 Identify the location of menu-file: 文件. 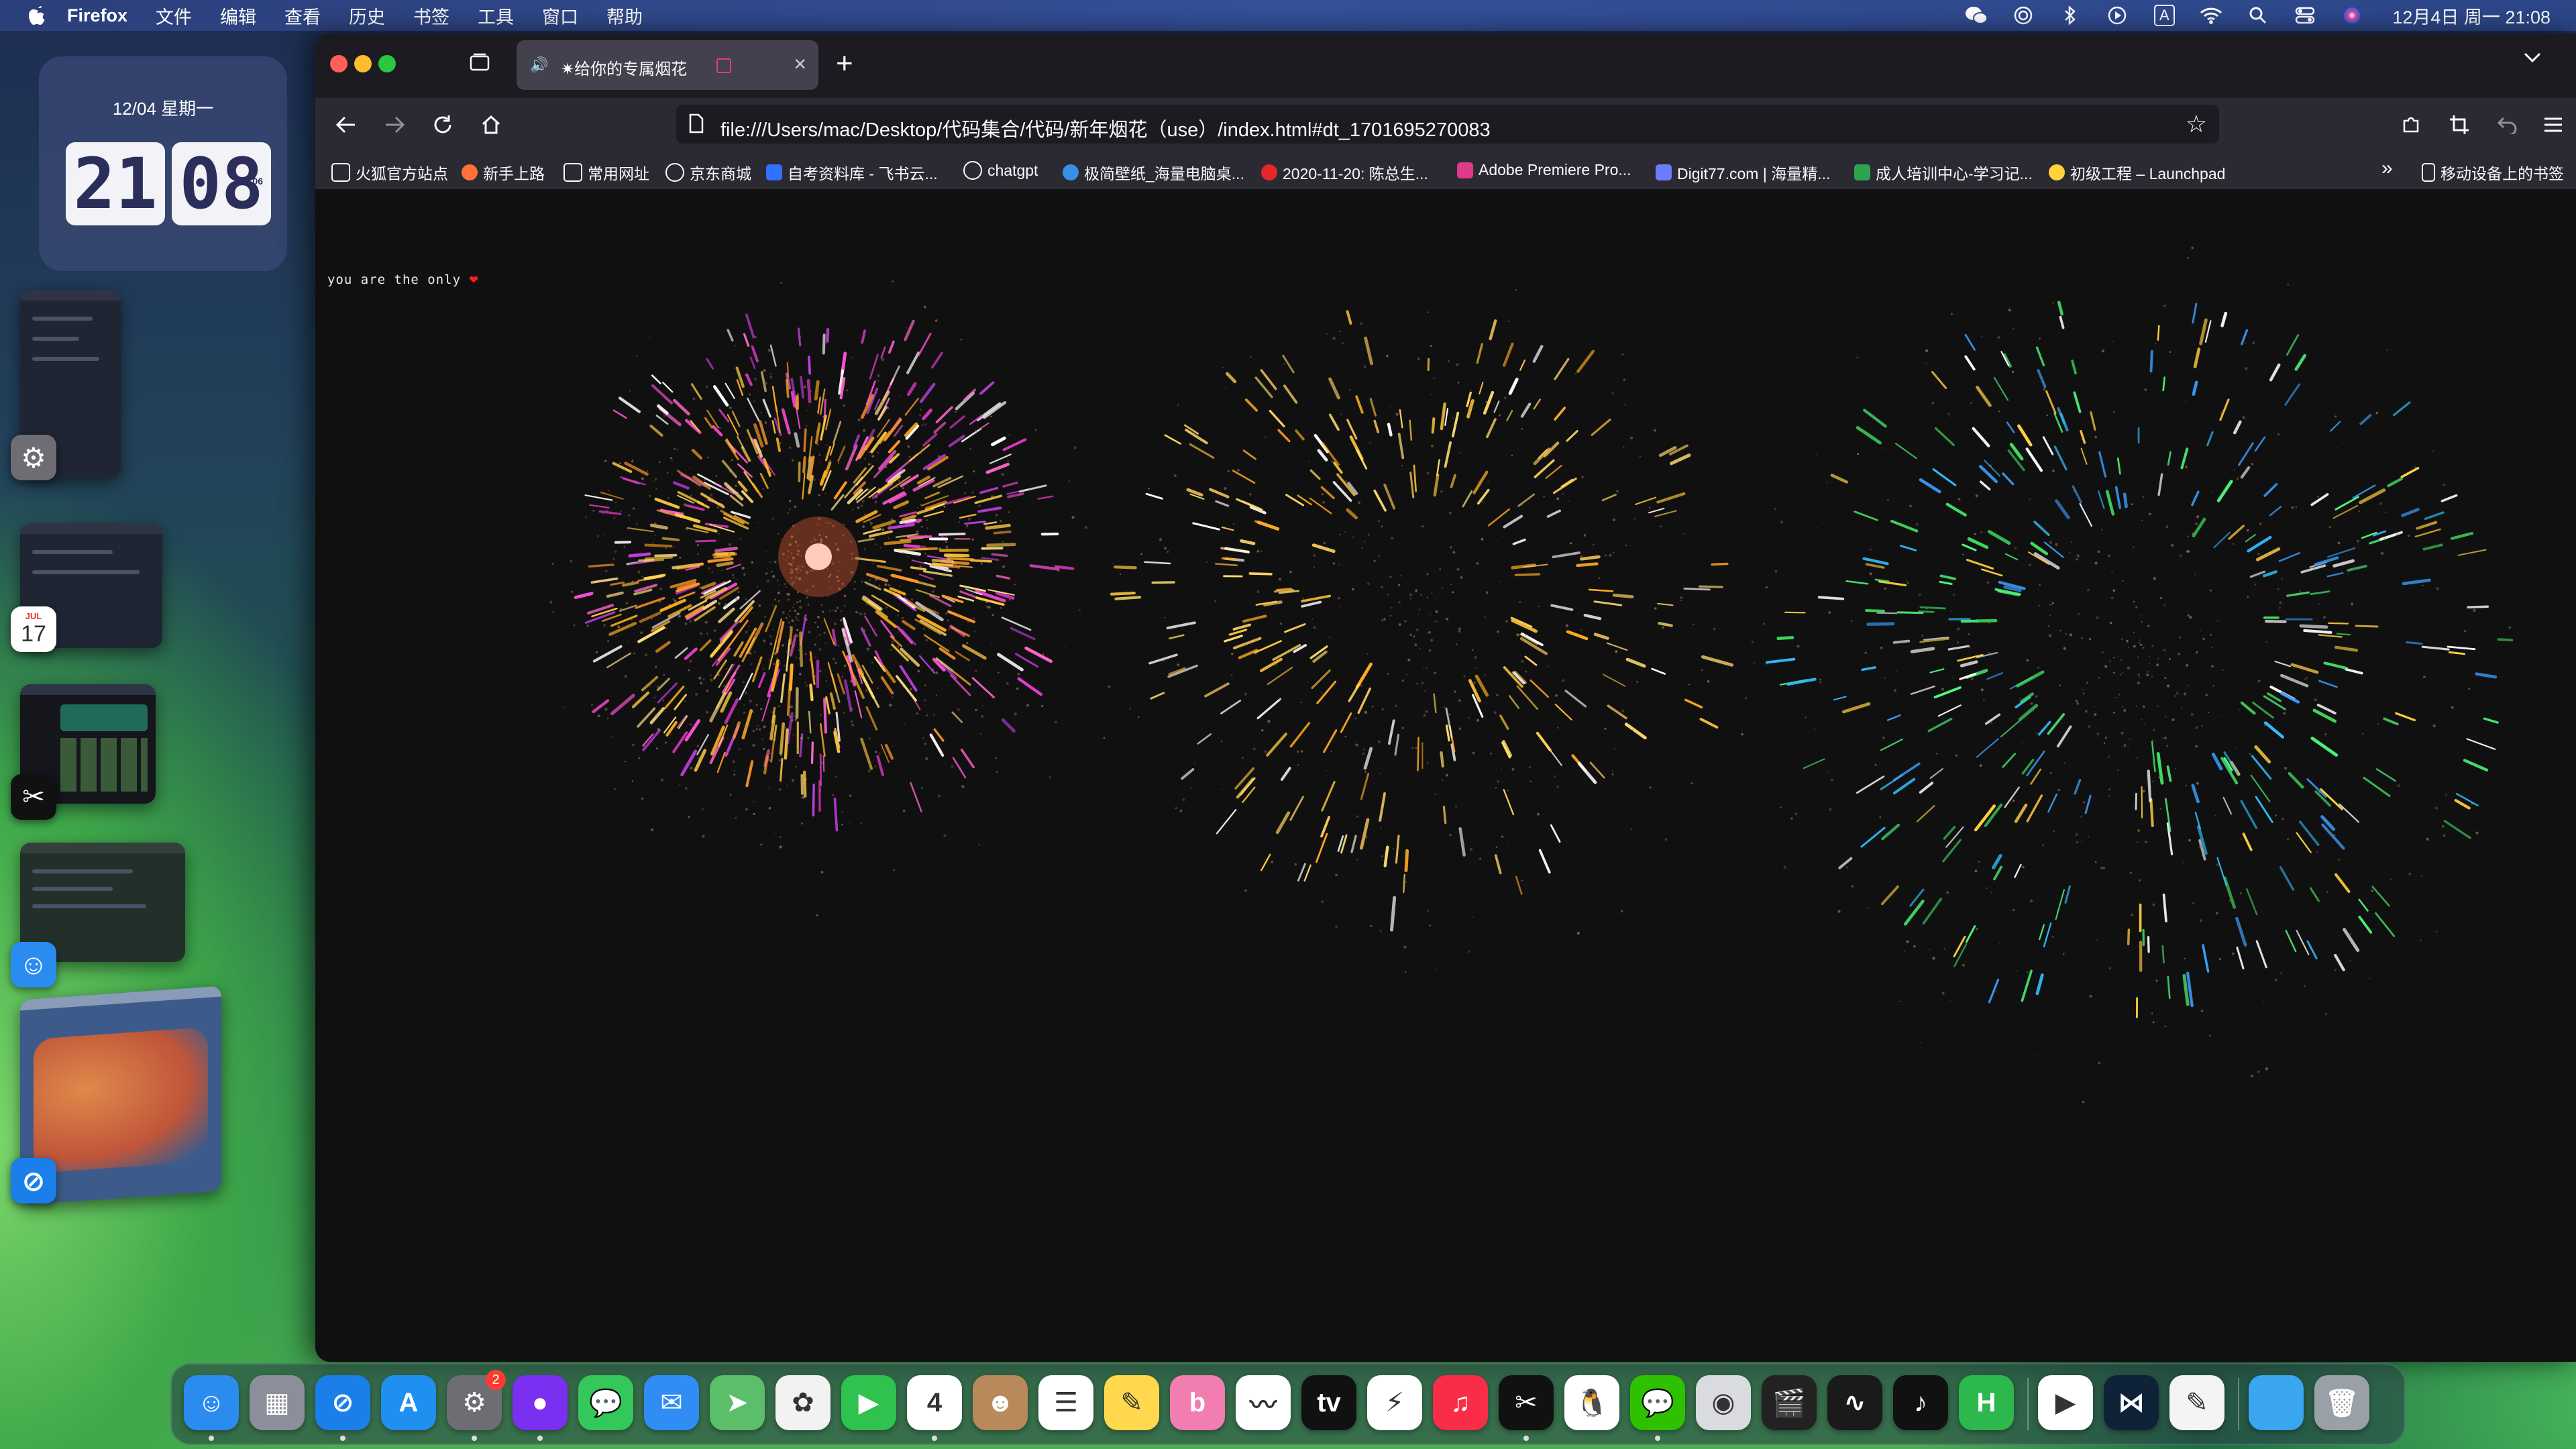
(174, 16).